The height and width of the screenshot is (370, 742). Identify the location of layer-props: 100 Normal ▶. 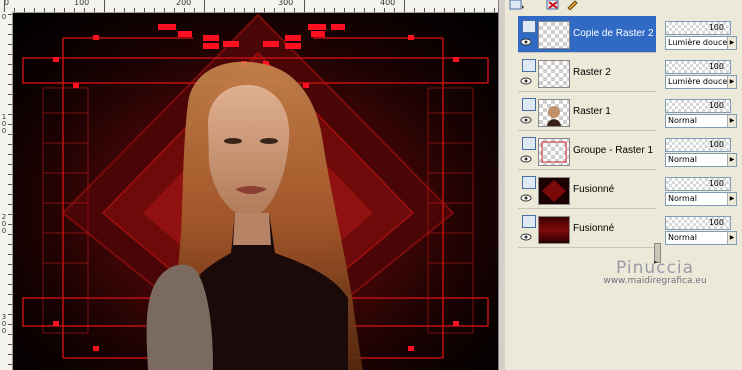
(701, 151).